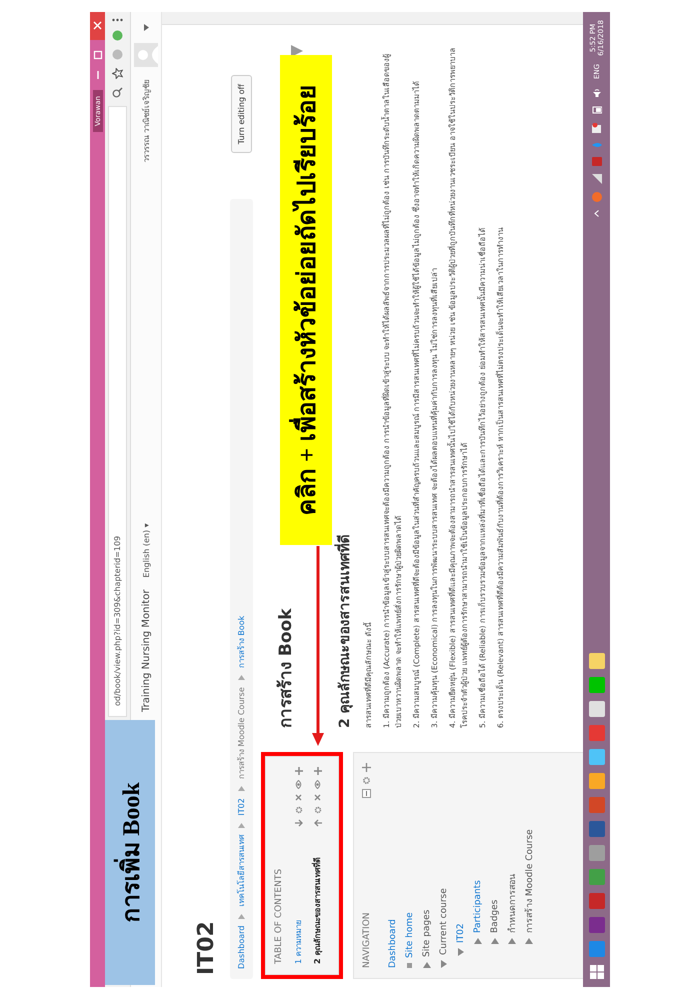 The image size is (680, 999). I want to click on breadcrumb-link: การสร้าง Book, so click(241, 642).